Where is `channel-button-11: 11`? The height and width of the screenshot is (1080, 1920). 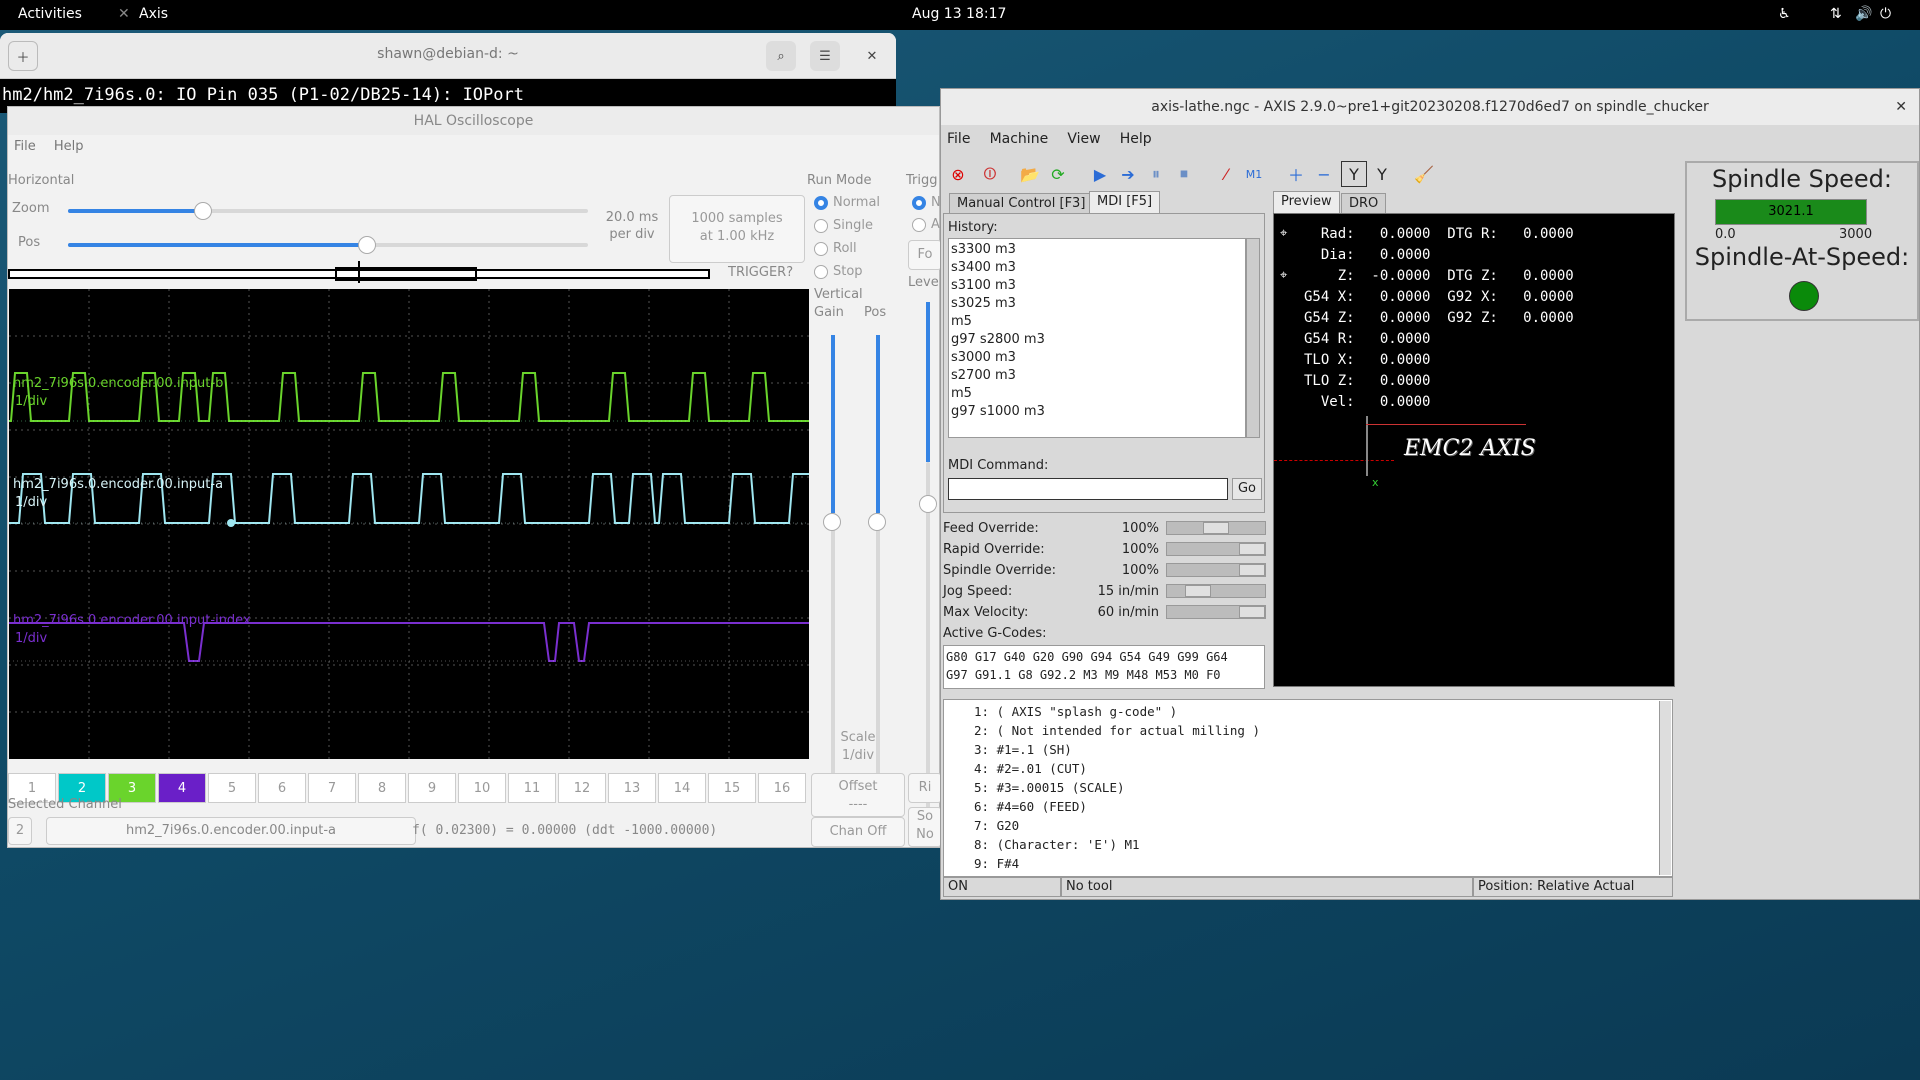
channel-button-11: 11 is located at coordinates (532, 788).